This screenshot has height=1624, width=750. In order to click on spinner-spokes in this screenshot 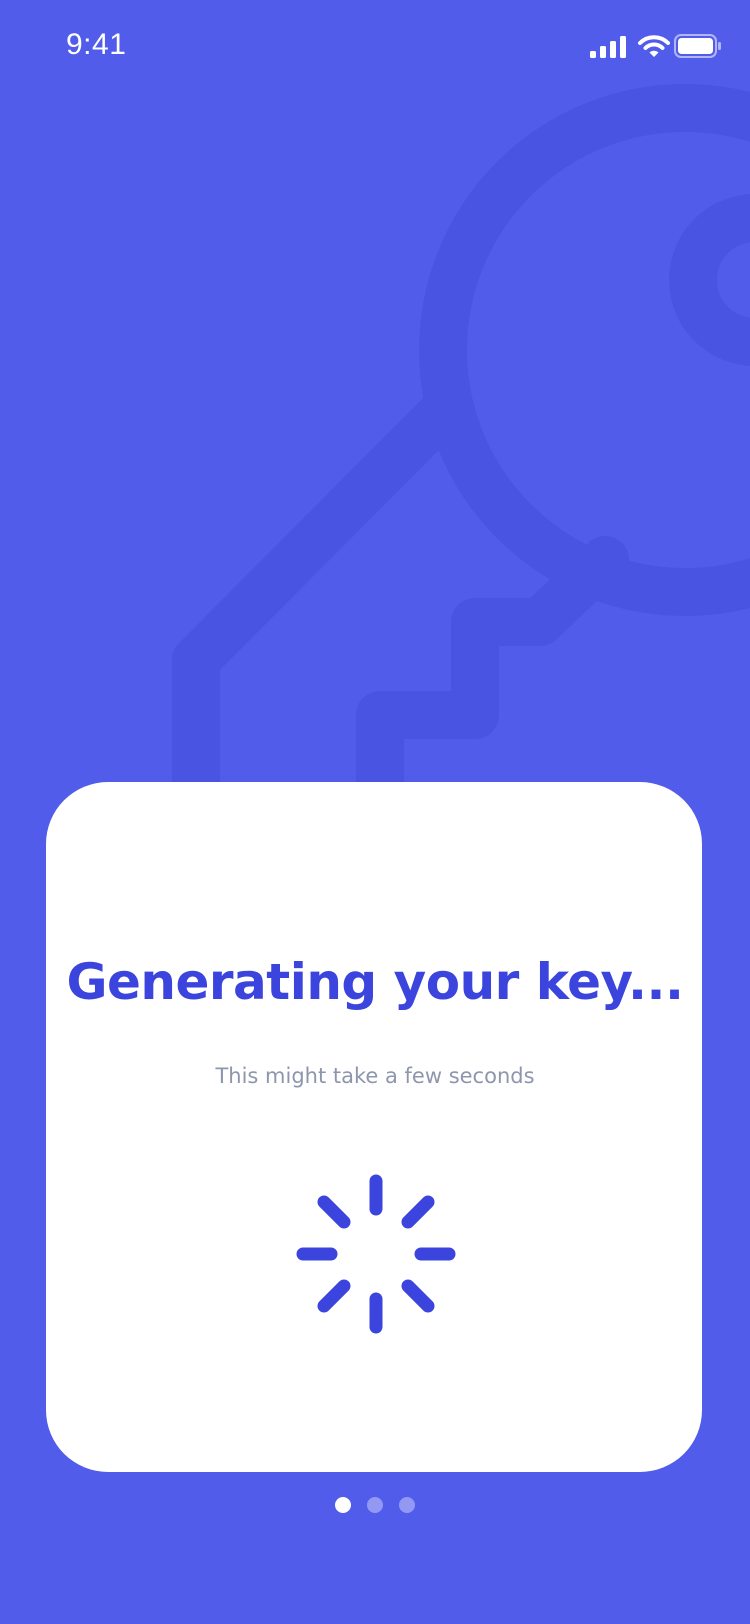, I will do `click(376, 1254)`.